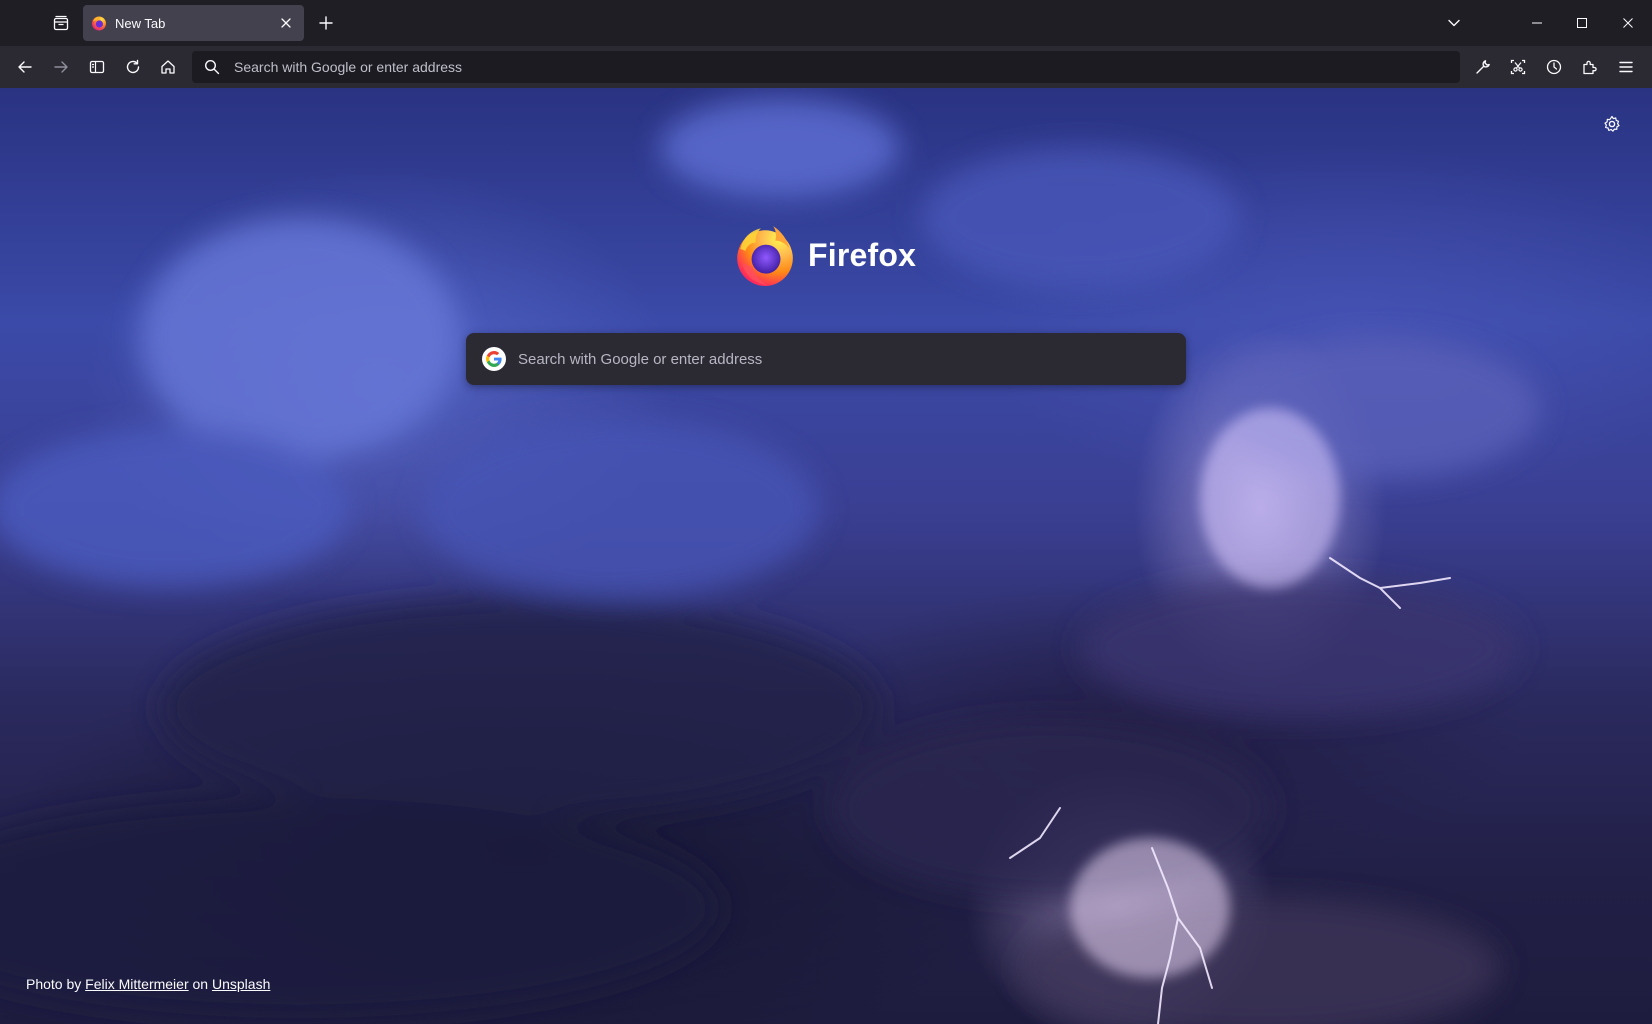  I want to click on reload-icon, so click(133, 66).